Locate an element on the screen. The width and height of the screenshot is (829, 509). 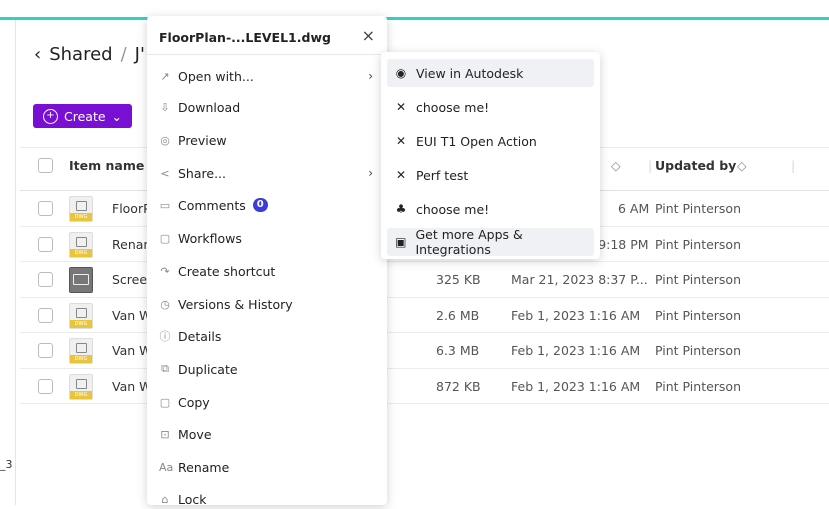
workflows-icon: ▢ is located at coordinates (165, 238).